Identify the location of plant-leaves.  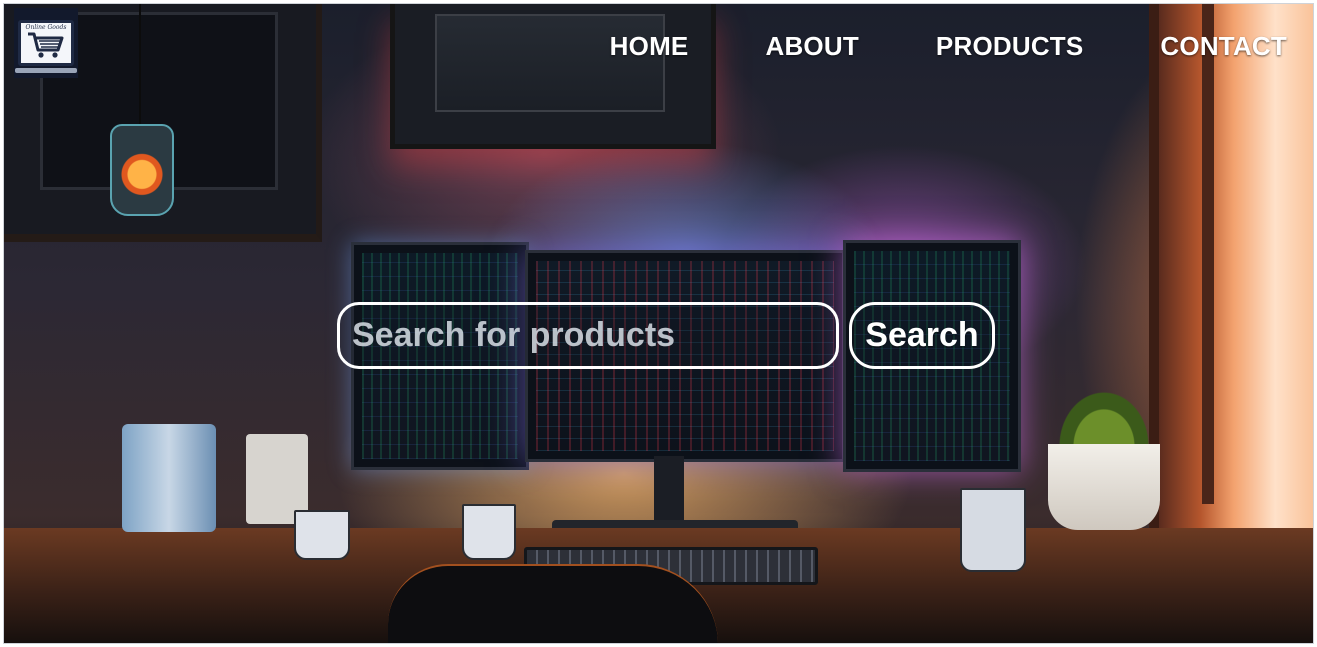
(1104, 416).